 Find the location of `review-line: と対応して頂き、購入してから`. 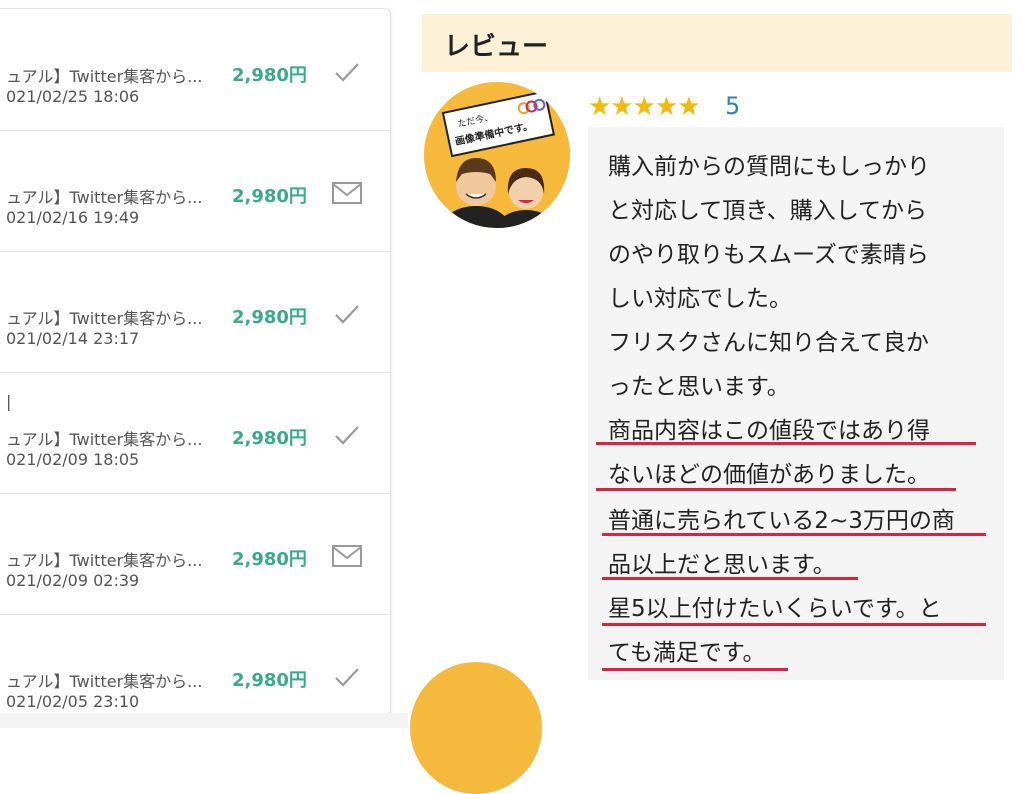

review-line: と対応して頂き、購入してから is located at coordinates (768, 211).